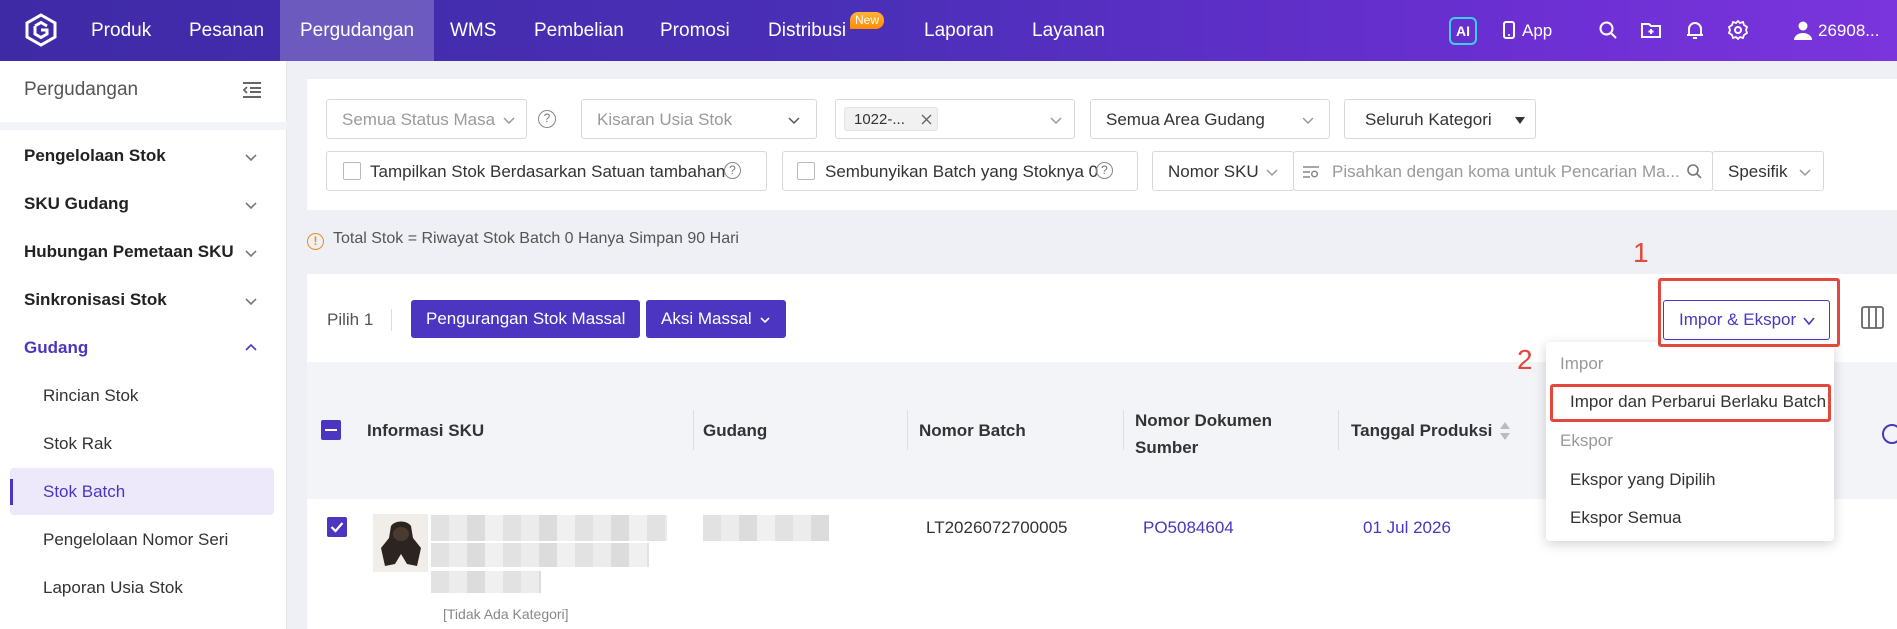 The width and height of the screenshot is (1897, 629). I want to click on close-icon, so click(926, 119).